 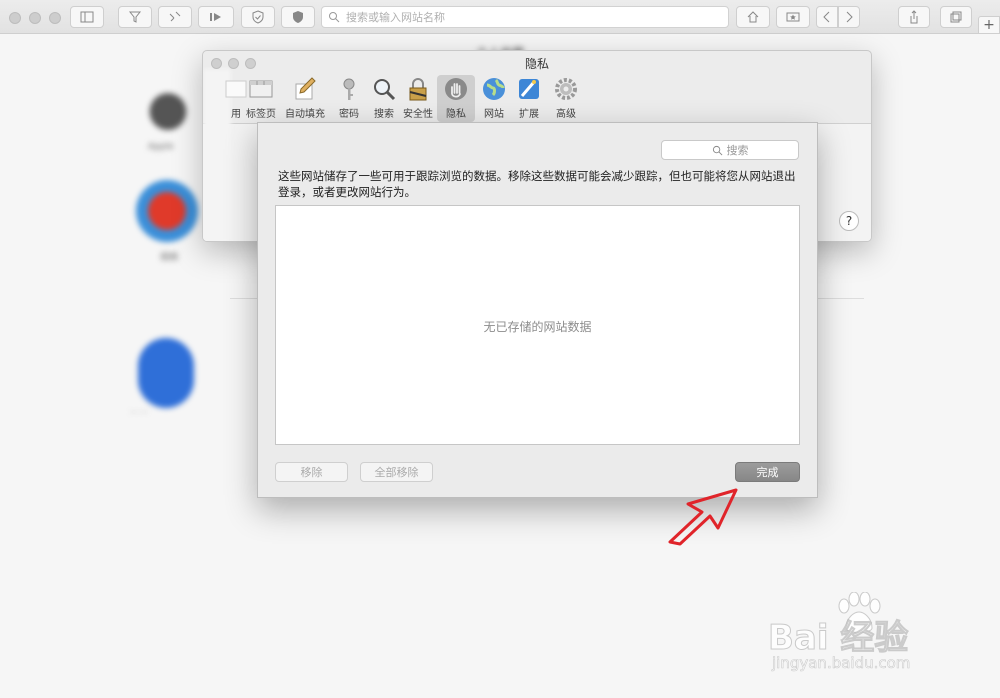 What do you see at coordinates (168, 110) in the screenshot?
I see `apple-favorite-icon: ●` at bounding box center [168, 110].